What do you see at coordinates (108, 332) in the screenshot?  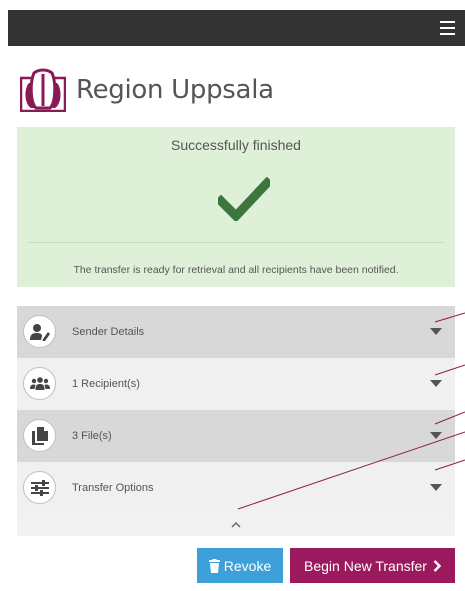 I see `panel-label: Sender Details` at bounding box center [108, 332].